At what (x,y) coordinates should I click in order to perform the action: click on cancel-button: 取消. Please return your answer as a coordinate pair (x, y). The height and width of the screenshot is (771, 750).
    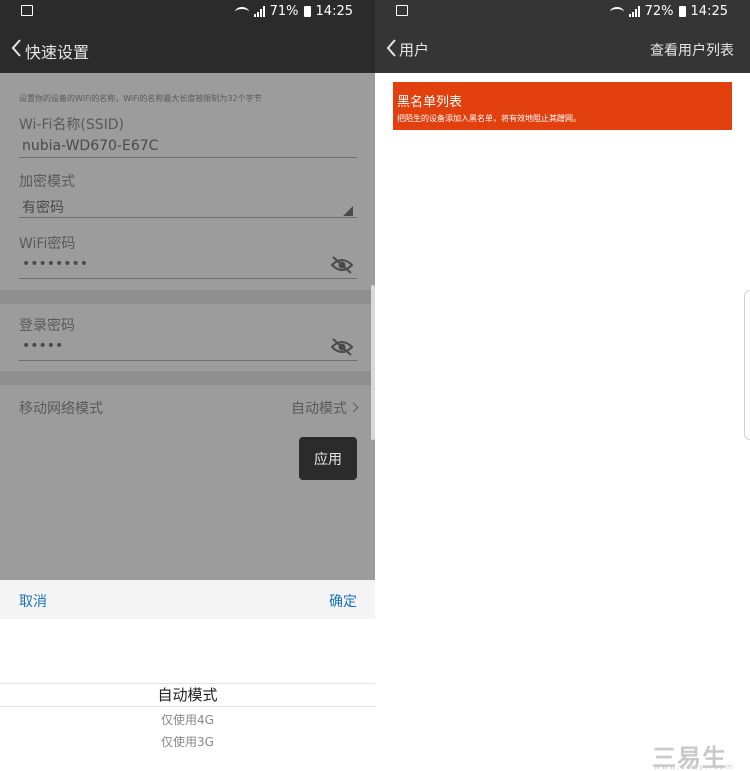
    Looking at the image, I should click on (33, 601).